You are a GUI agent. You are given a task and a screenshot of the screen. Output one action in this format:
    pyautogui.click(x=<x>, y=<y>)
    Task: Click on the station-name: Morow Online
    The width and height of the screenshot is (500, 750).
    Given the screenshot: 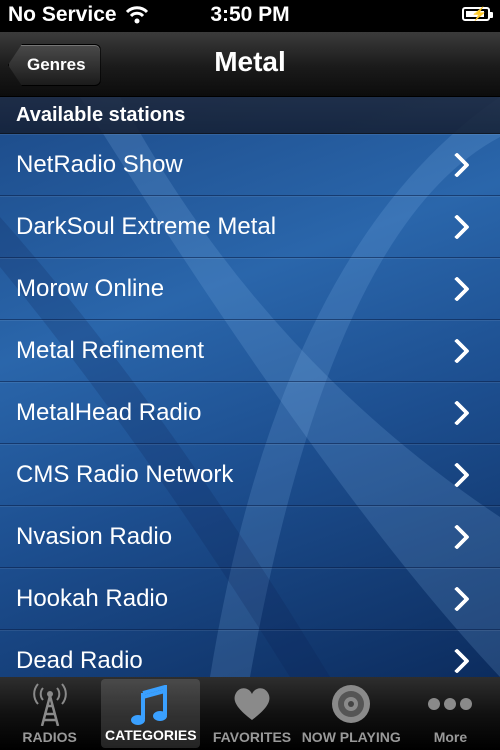 What is the action you would take?
    pyautogui.click(x=90, y=288)
    